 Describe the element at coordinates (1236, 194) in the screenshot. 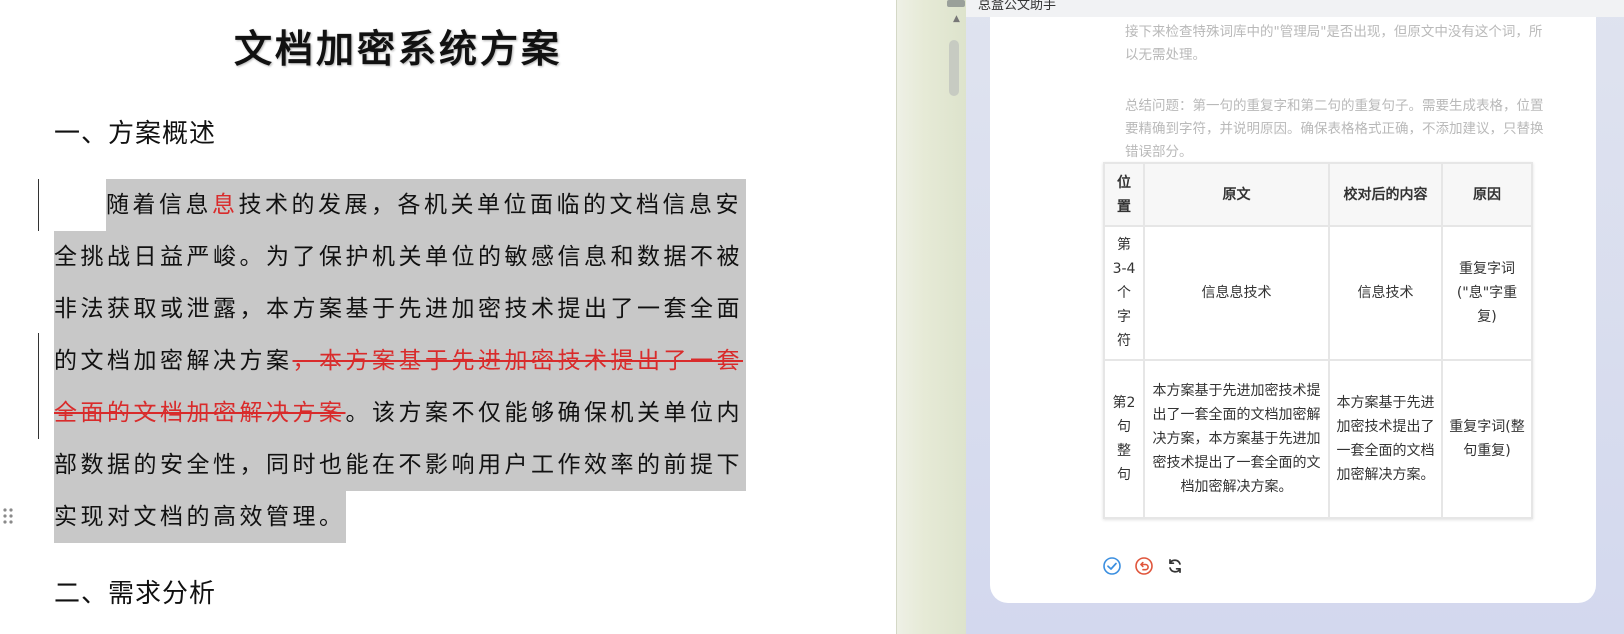

I see `column-header: 原文` at that location.